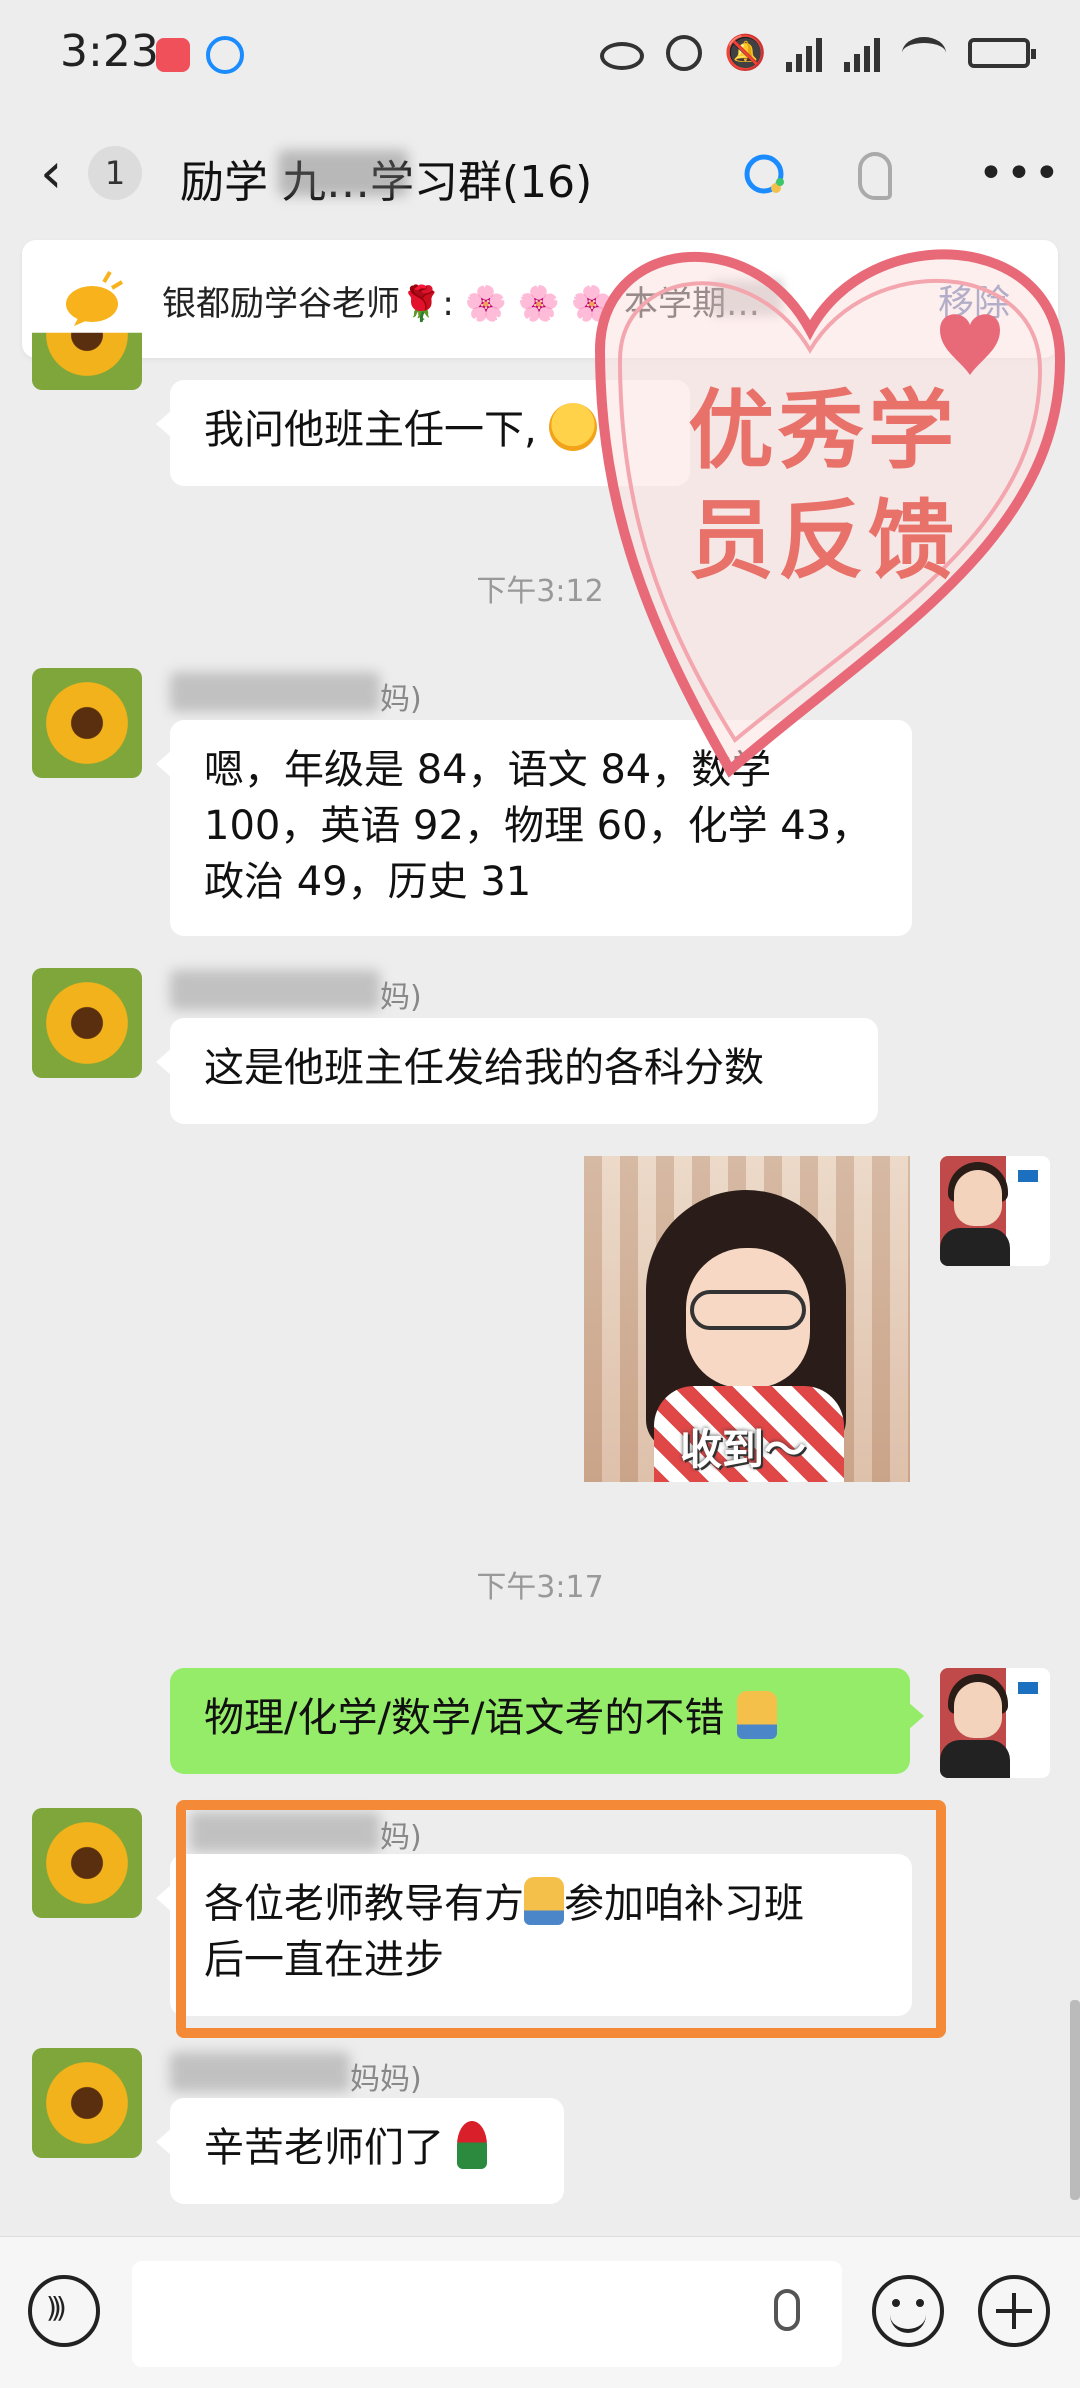 The image size is (1080, 2388). Describe the element at coordinates (370, 430) in the screenshot. I see `message-text: 我问他班主任一下,` at that location.